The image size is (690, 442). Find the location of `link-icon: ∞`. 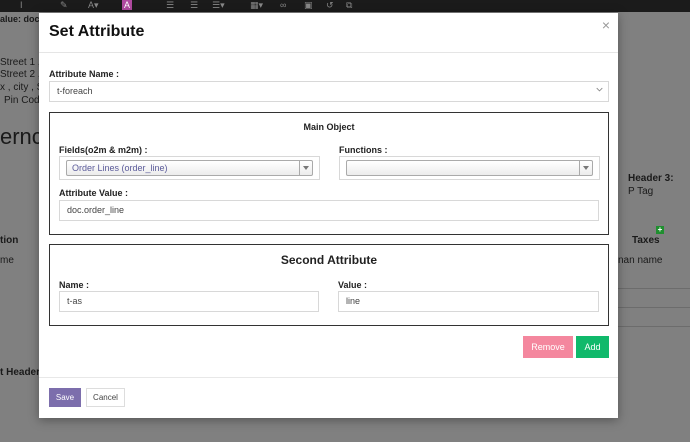

link-icon: ∞ is located at coordinates (283, 5).